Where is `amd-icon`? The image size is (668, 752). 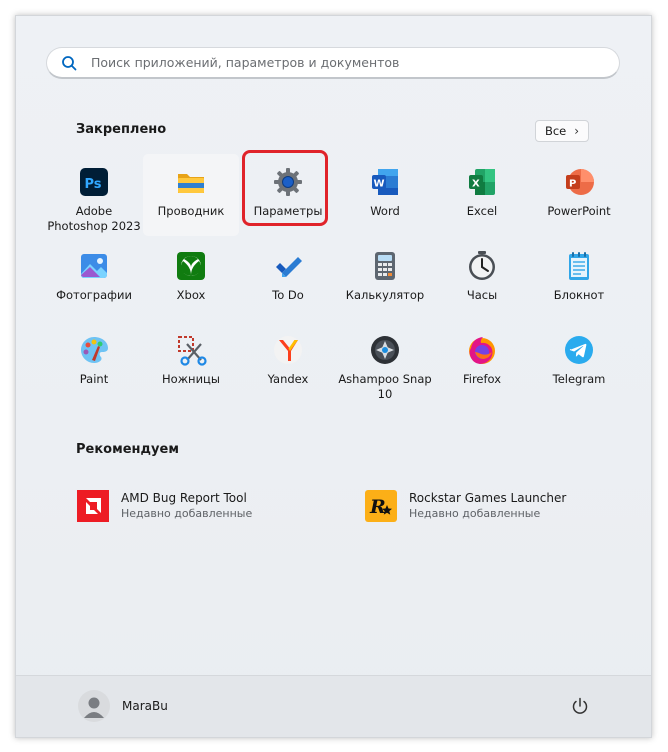
amd-icon is located at coordinates (93, 506).